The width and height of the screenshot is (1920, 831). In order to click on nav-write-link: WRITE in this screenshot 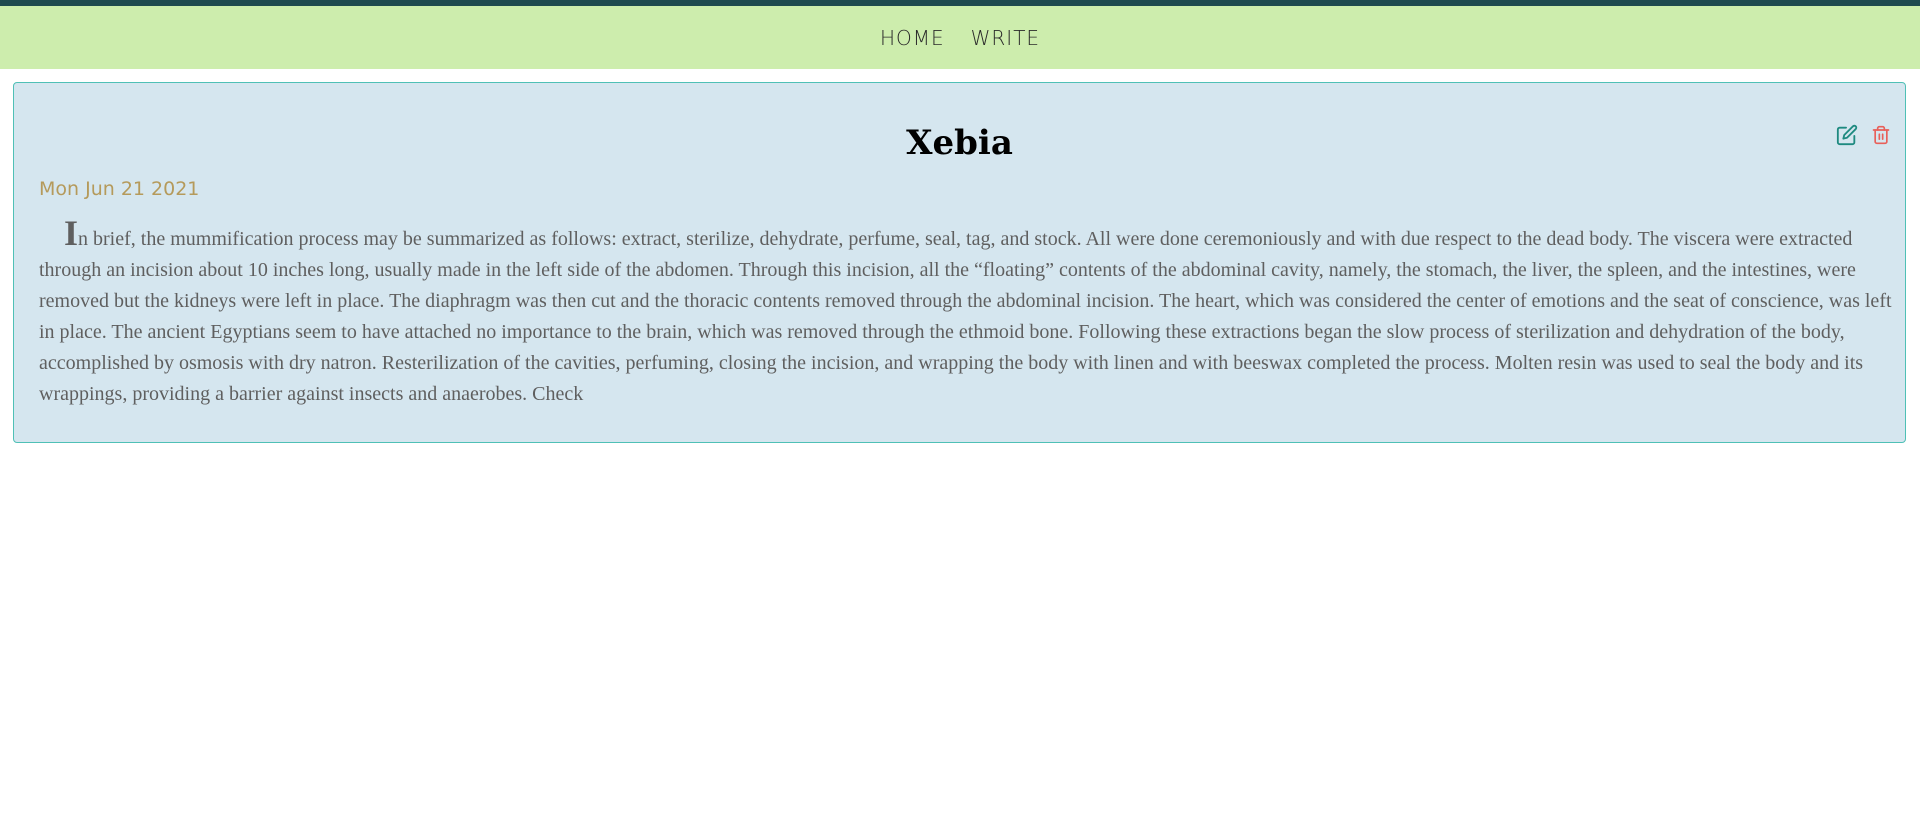, I will do `click(1005, 38)`.